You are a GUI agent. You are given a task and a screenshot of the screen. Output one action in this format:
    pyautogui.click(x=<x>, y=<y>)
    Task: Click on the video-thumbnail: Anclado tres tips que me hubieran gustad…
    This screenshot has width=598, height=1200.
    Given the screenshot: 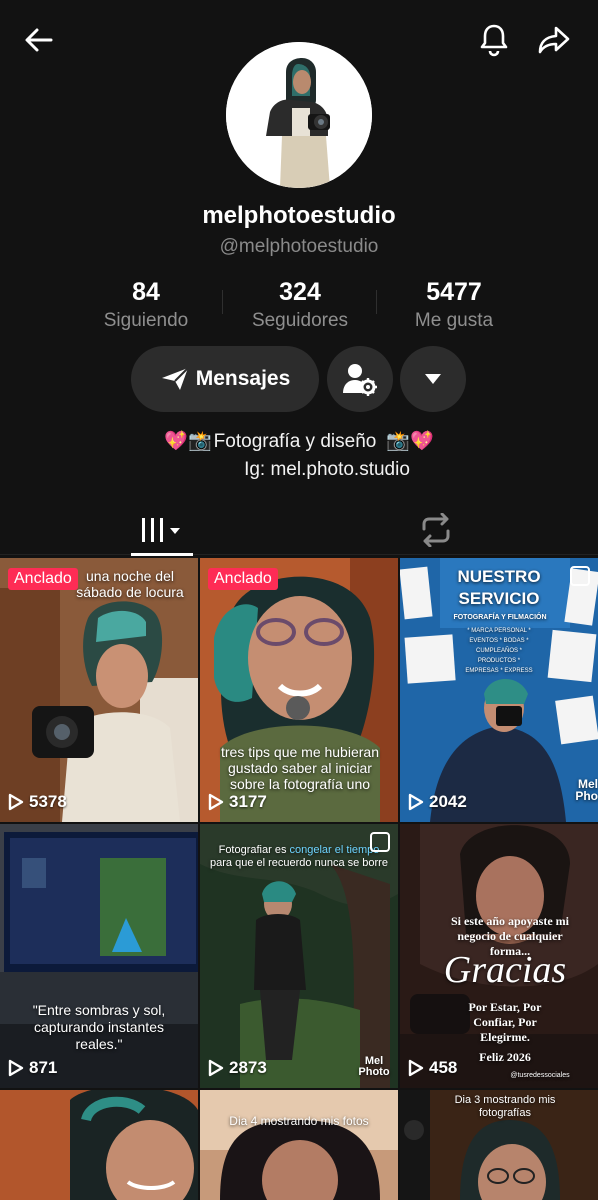 What is the action you would take?
    pyautogui.click(x=299, y=690)
    